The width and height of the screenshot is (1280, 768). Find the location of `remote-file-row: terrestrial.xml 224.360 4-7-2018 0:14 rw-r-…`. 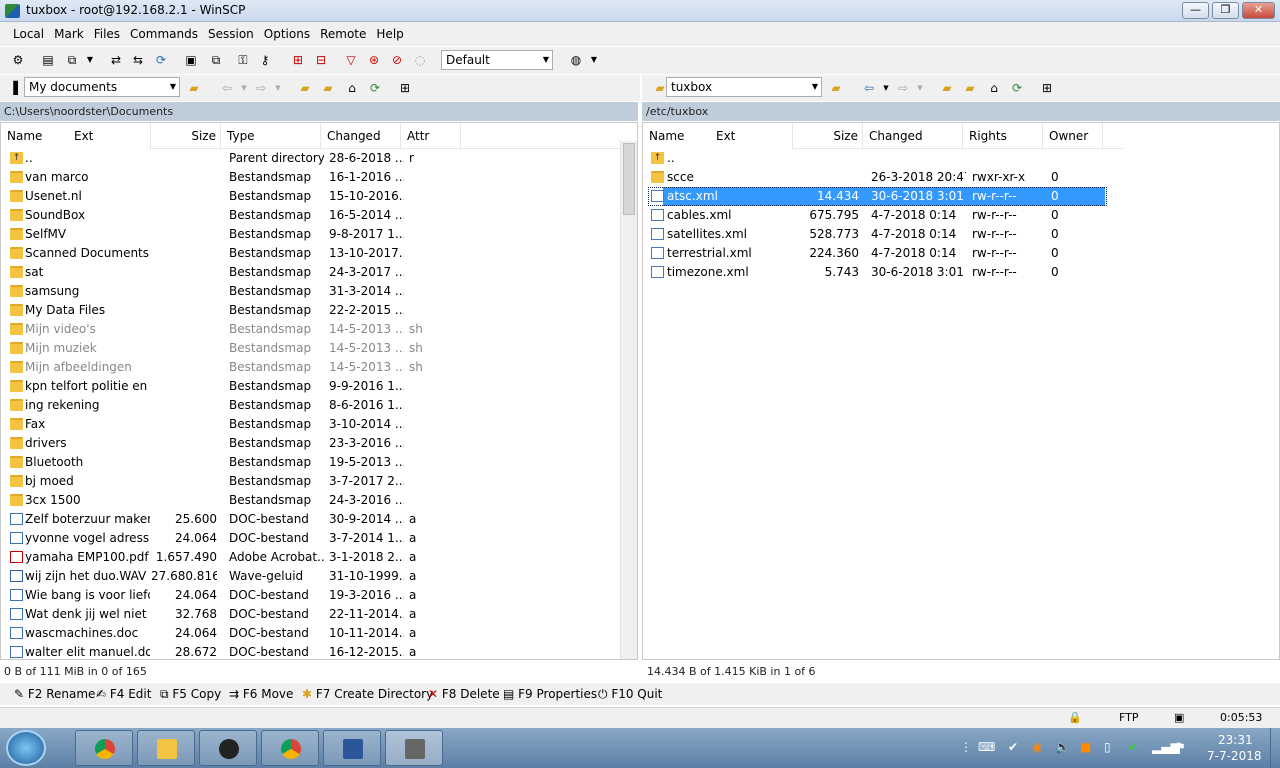

remote-file-row: terrestrial.xml 224.360 4-7-2018 0:14 rw-r-… is located at coordinates (875, 253).